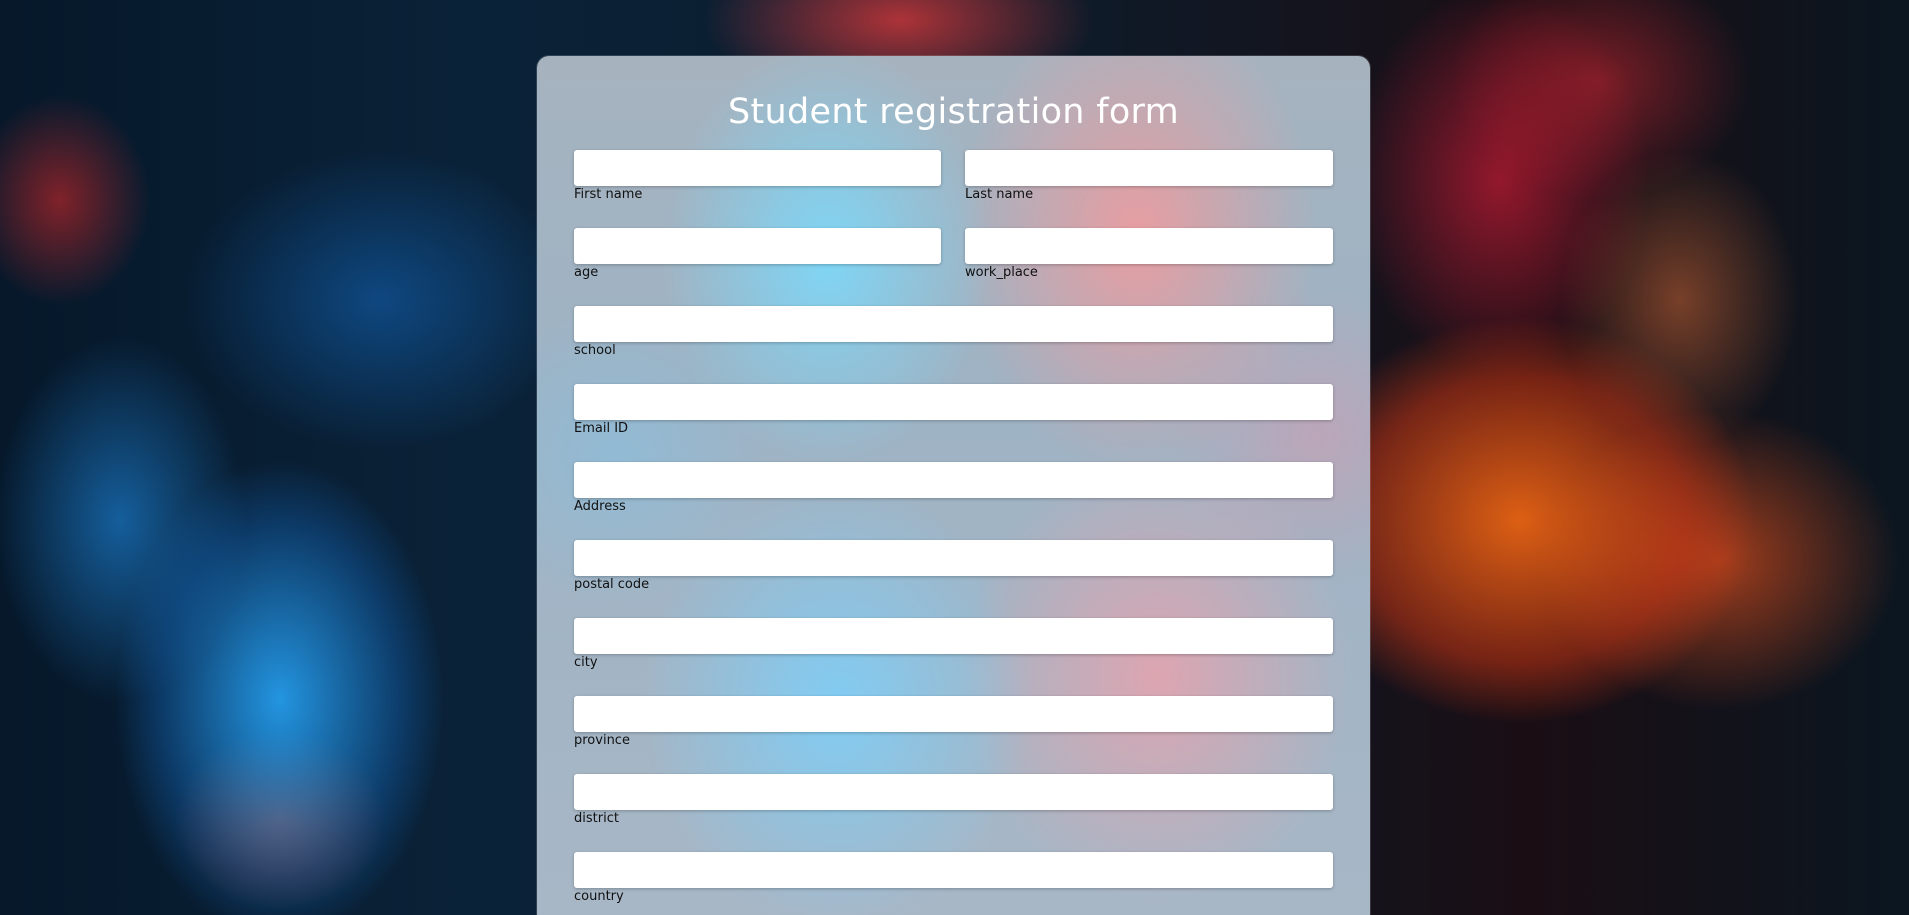  Describe the element at coordinates (601, 428) in the screenshot. I see `email-label: Email ID` at that location.